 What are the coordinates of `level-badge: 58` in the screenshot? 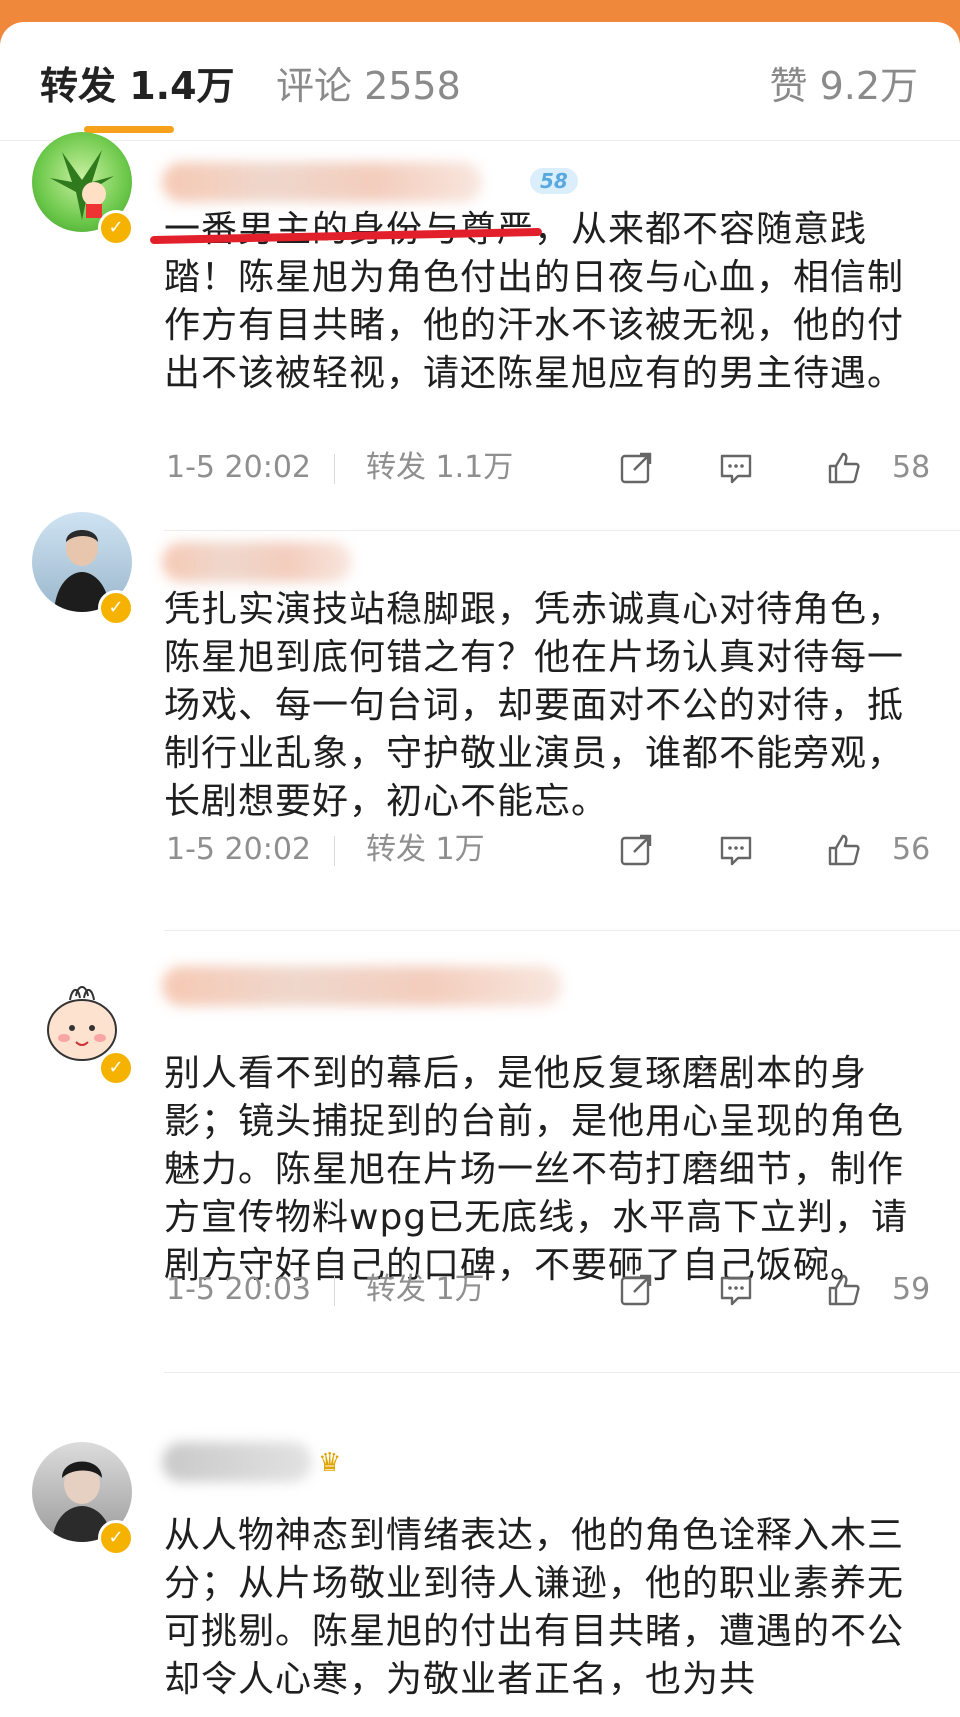 It's located at (554, 181).